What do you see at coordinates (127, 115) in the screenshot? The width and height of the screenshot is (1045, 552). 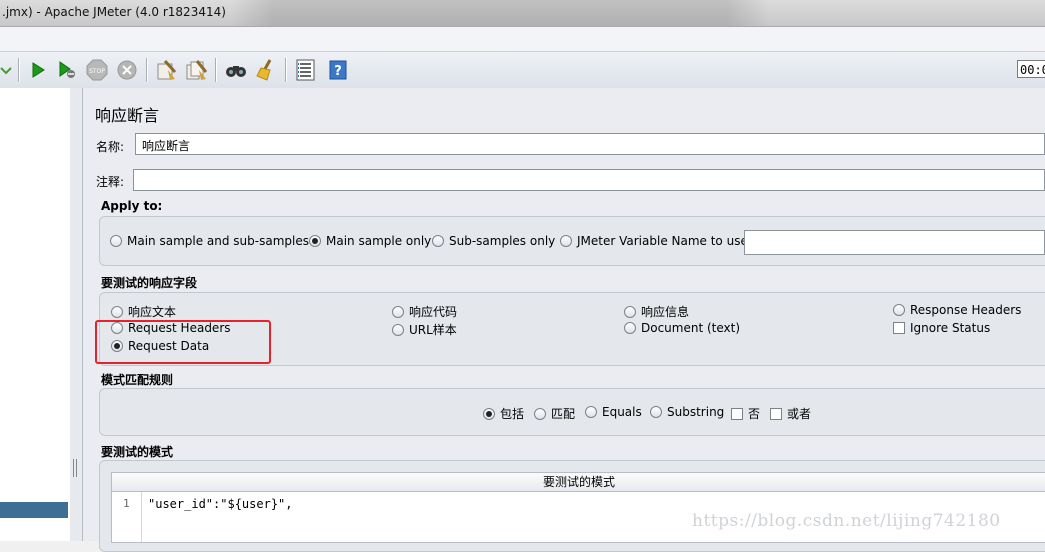 I see `page-title: 响应断言` at bounding box center [127, 115].